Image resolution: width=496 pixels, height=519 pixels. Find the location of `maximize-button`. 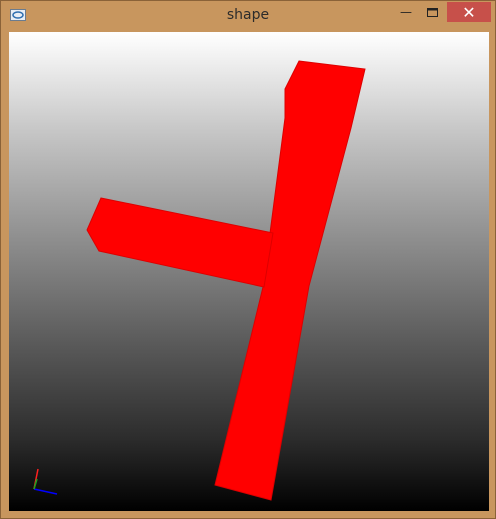

maximize-button is located at coordinates (432, 12).